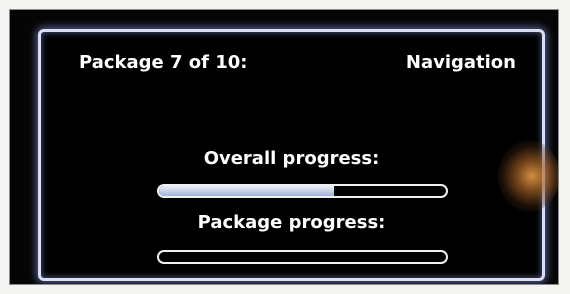 This screenshot has width=570, height=294. I want to click on package-progress-bar, so click(302, 257).